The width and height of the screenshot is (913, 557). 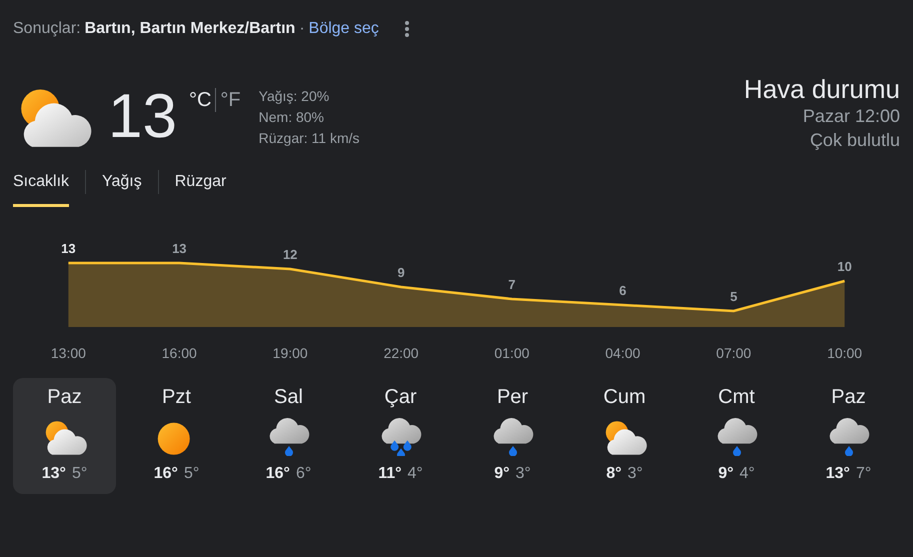 I want to click on region-link: Bölge seç, so click(x=343, y=29).